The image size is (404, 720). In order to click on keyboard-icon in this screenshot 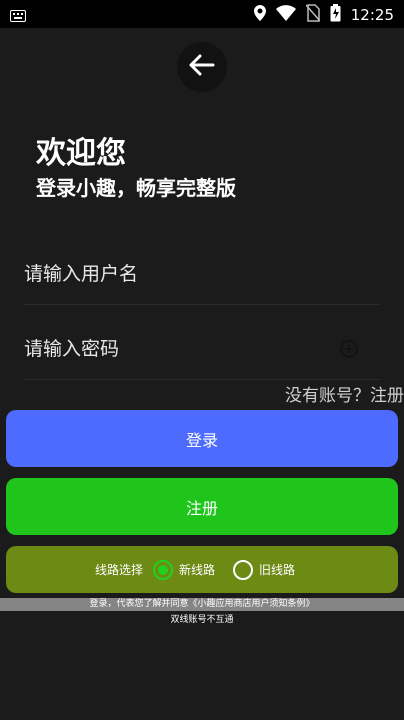, I will do `click(18, 16)`.